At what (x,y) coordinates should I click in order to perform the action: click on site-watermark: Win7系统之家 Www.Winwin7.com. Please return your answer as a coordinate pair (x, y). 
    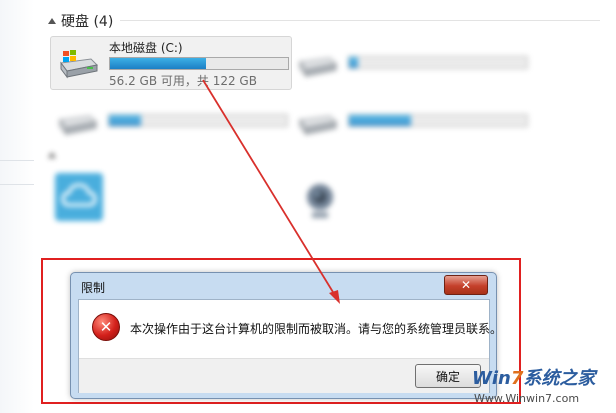
    Looking at the image, I should click on (543, 386).